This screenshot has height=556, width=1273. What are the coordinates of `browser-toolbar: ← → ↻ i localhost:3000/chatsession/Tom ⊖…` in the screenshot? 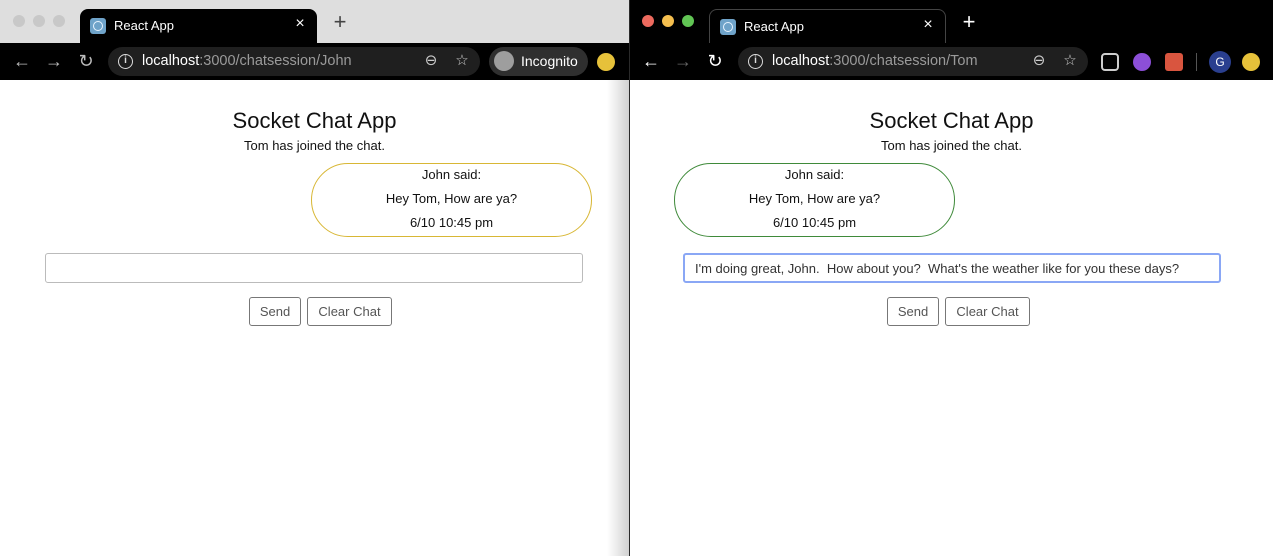 It's located at (951, 61).